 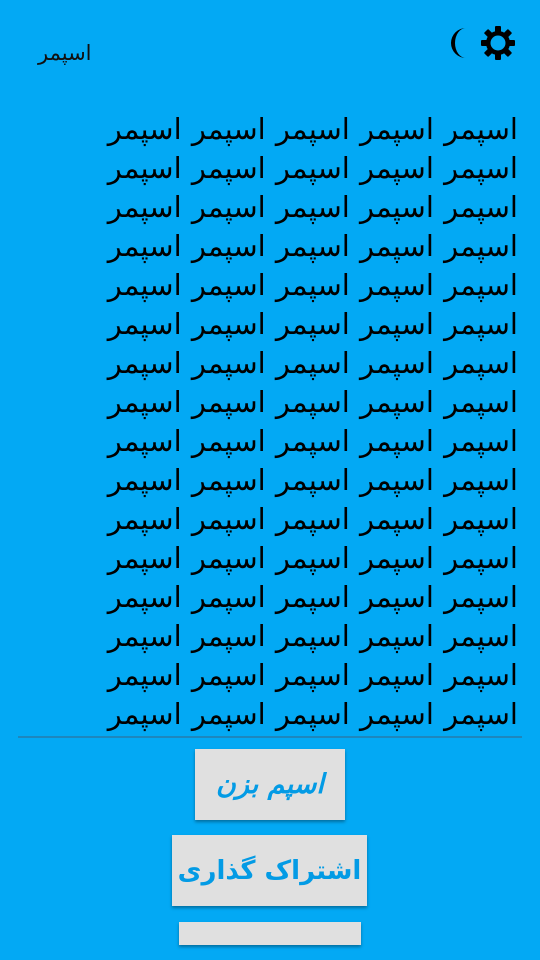 What do you see at coordinates (270, 784) in the screenshot?
I see `spam-button: اسپم بزن` at bounding box center [270, 784].